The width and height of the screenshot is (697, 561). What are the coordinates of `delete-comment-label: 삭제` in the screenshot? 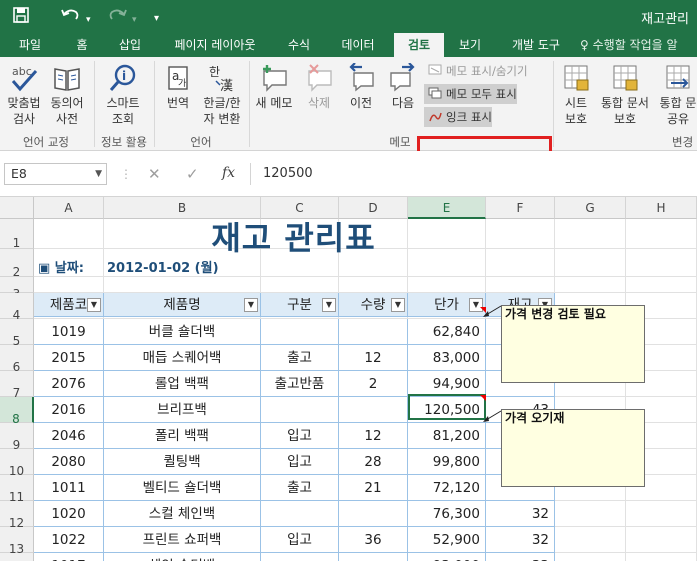 It's located at (319, 103).